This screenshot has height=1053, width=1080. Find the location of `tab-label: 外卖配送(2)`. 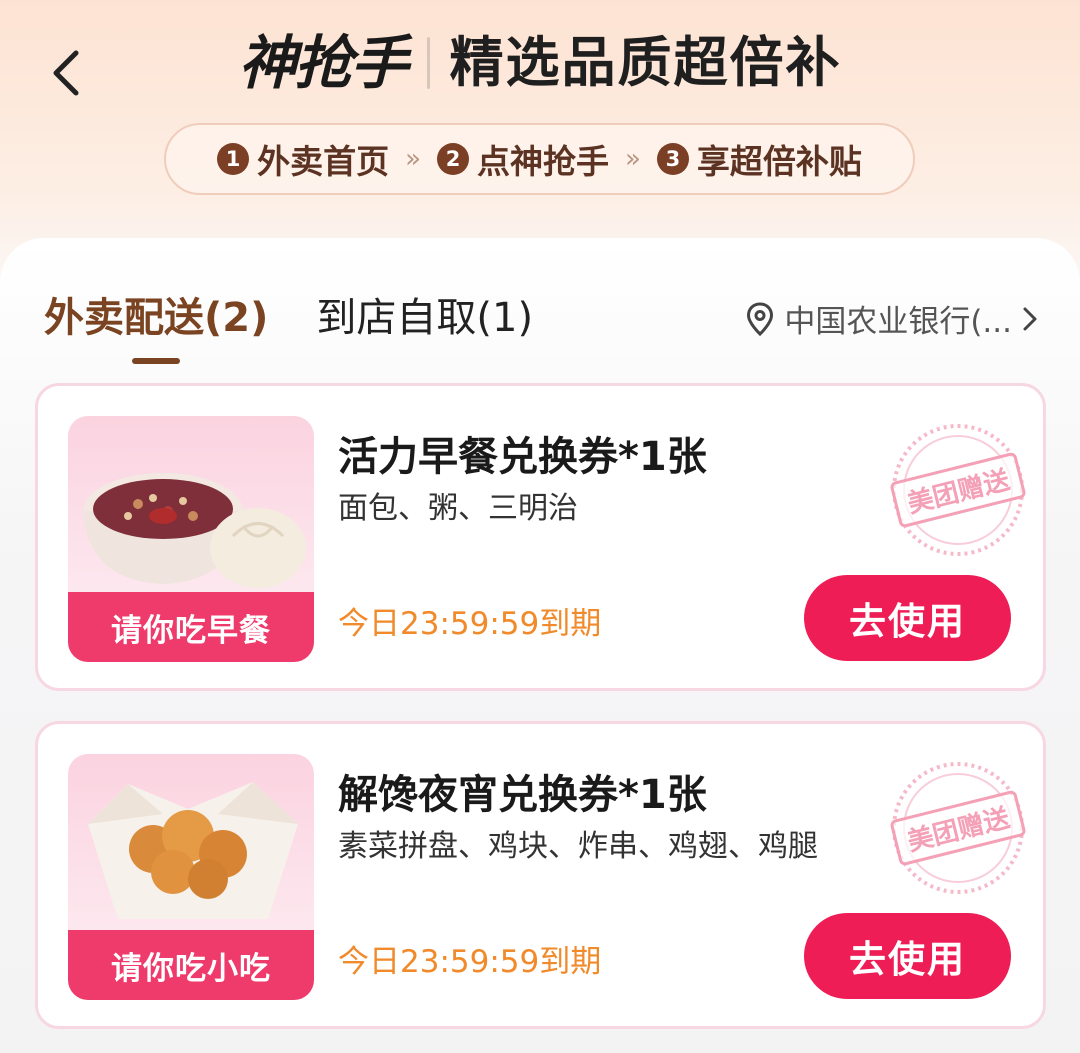

tab-label: 外卖配送(2) is located at coordinates (156, 318).